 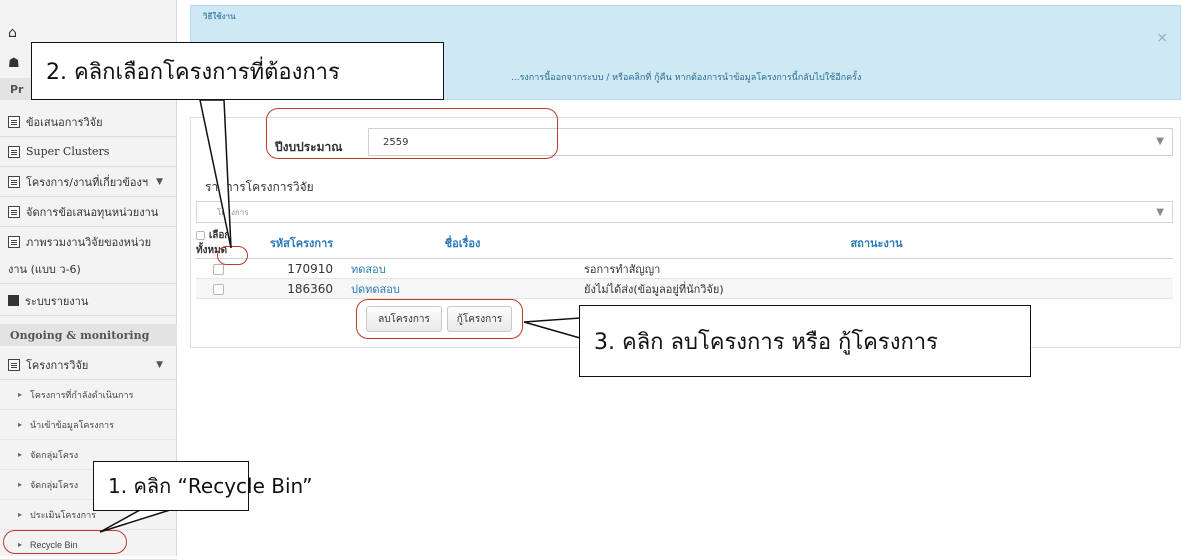 What do you see at coordinates (876, 268) in the screenshot?
I see `project-status: รอการทำสัญญา` at bounding box center [876, 268].